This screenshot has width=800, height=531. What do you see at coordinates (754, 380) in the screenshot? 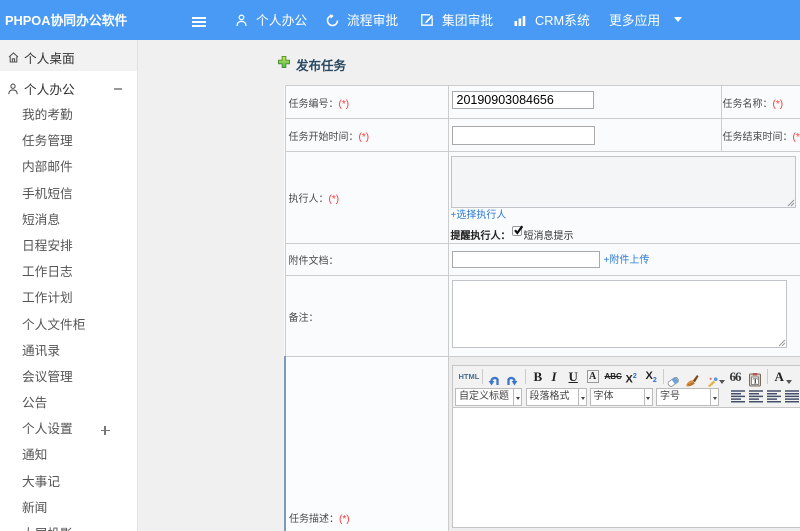
I see `svg-text: T` at bounding box center [754, 380].